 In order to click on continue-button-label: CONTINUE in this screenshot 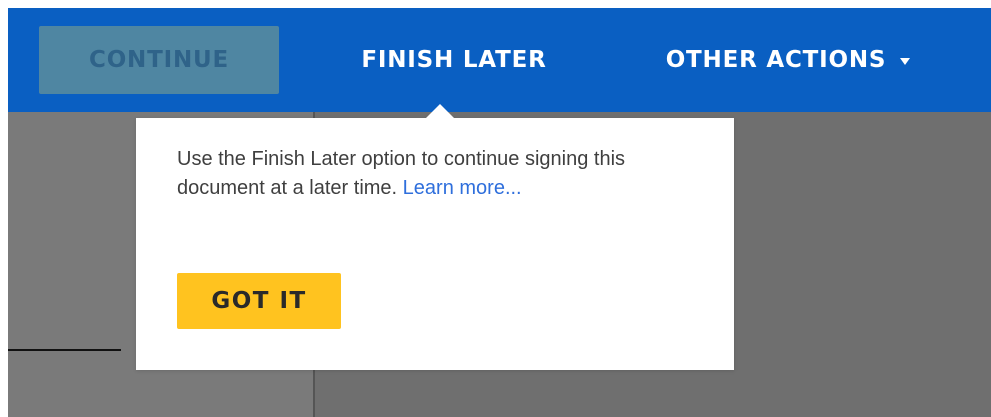, I will do `click(159, 60)`.